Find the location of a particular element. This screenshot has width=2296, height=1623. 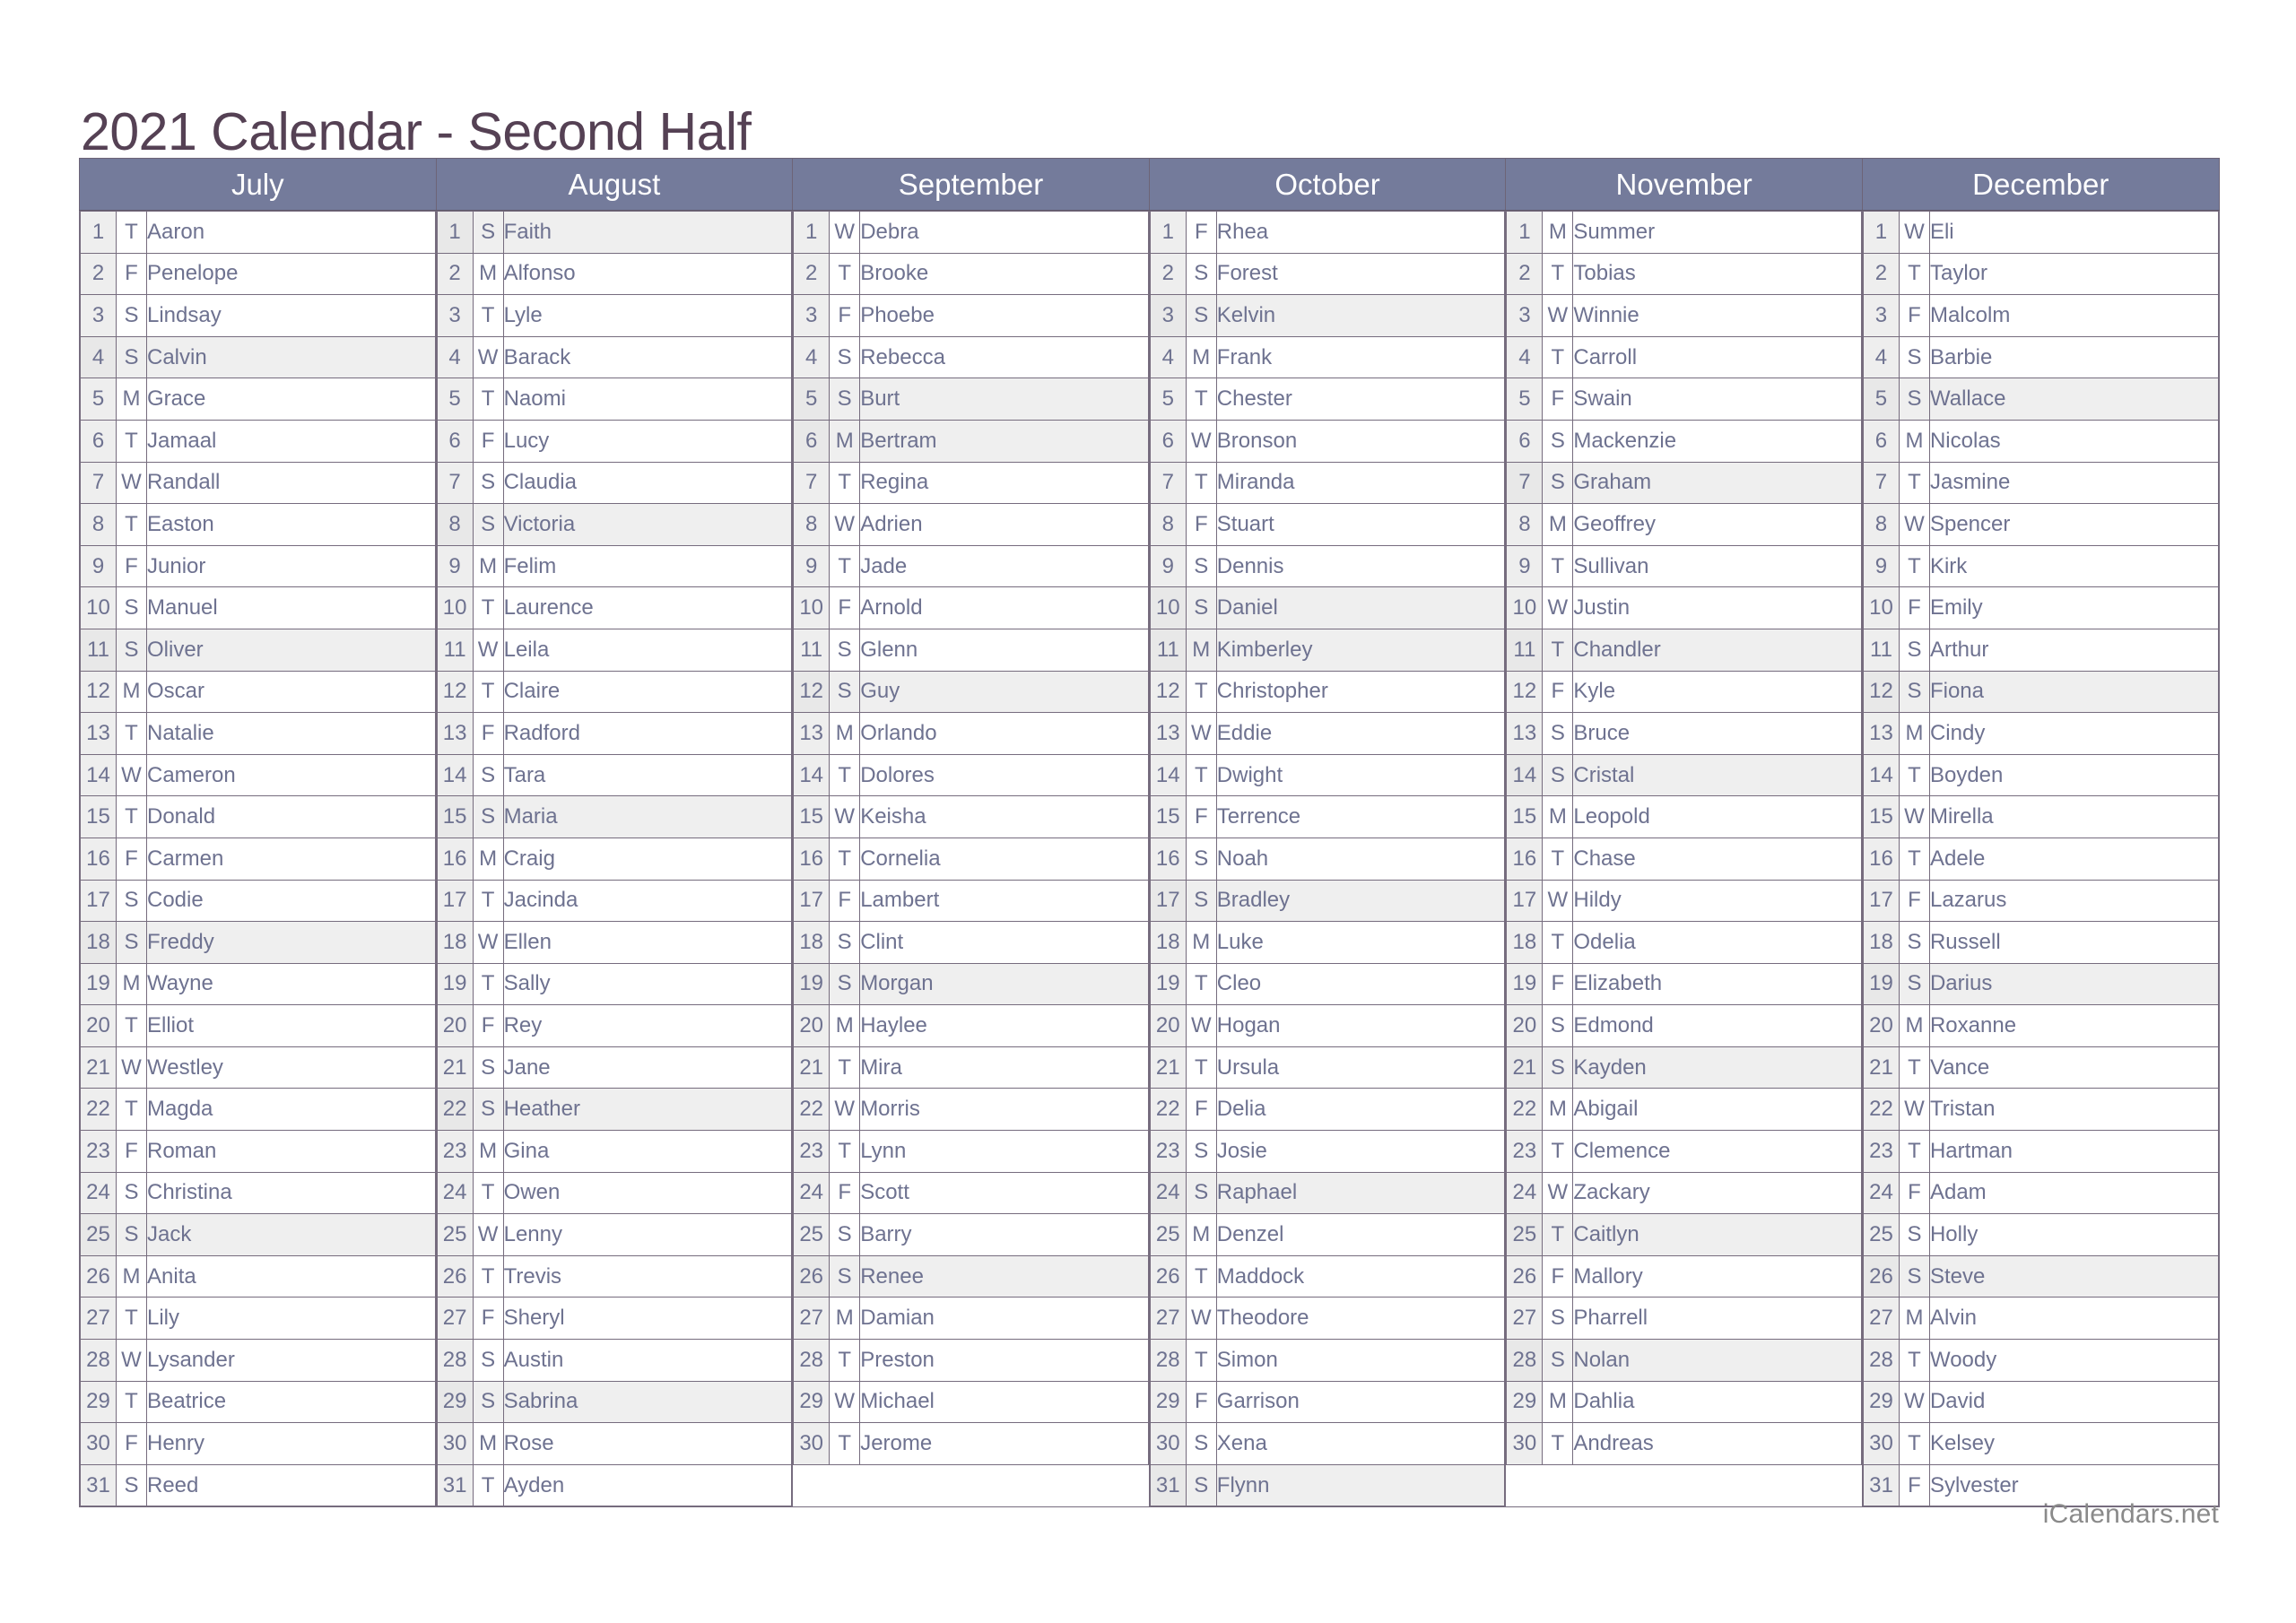

day-row: 28 S Austin is located at coordinates (614, 1360).